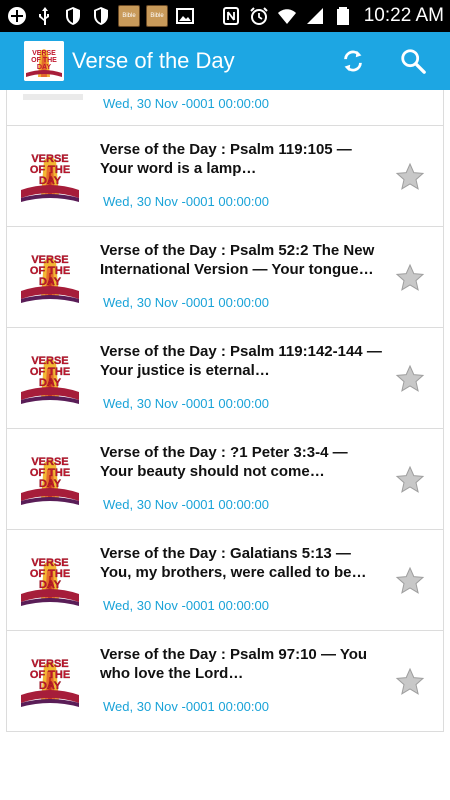 The height and width of the screenshot is (800, 450). What do you see at coordinates (185, 16) in the screenshot?
I see `image-icon` at bounding box center [185, 16].